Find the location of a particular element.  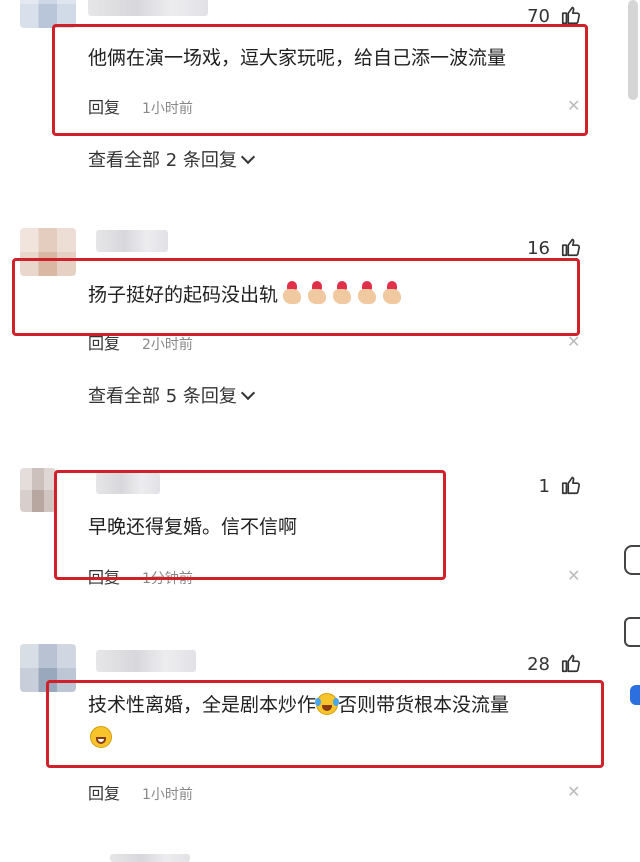

comment-text: 扬子挺好的起码没出轨 is located at coordinates (245, 295).